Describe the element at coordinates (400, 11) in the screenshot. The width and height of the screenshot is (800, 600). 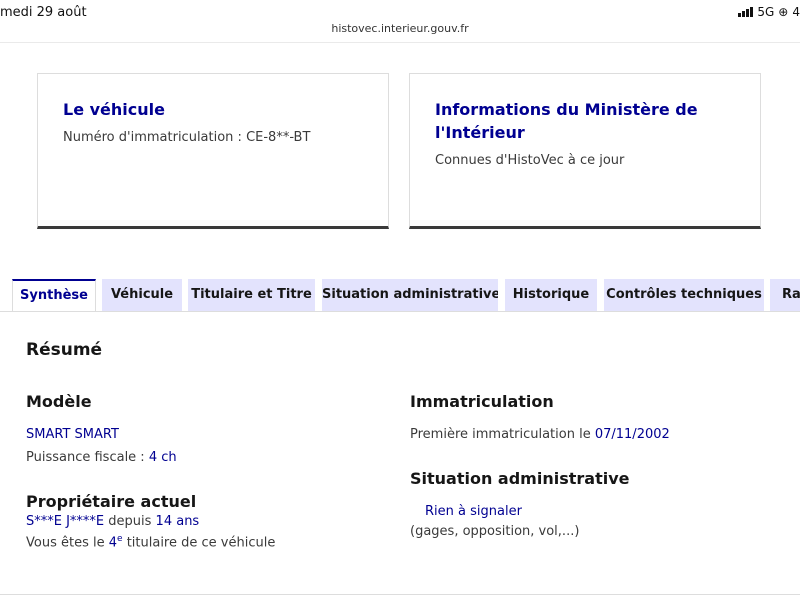
I see `status-bar: amedi 29 août 5G ⊕ 4` at that location.